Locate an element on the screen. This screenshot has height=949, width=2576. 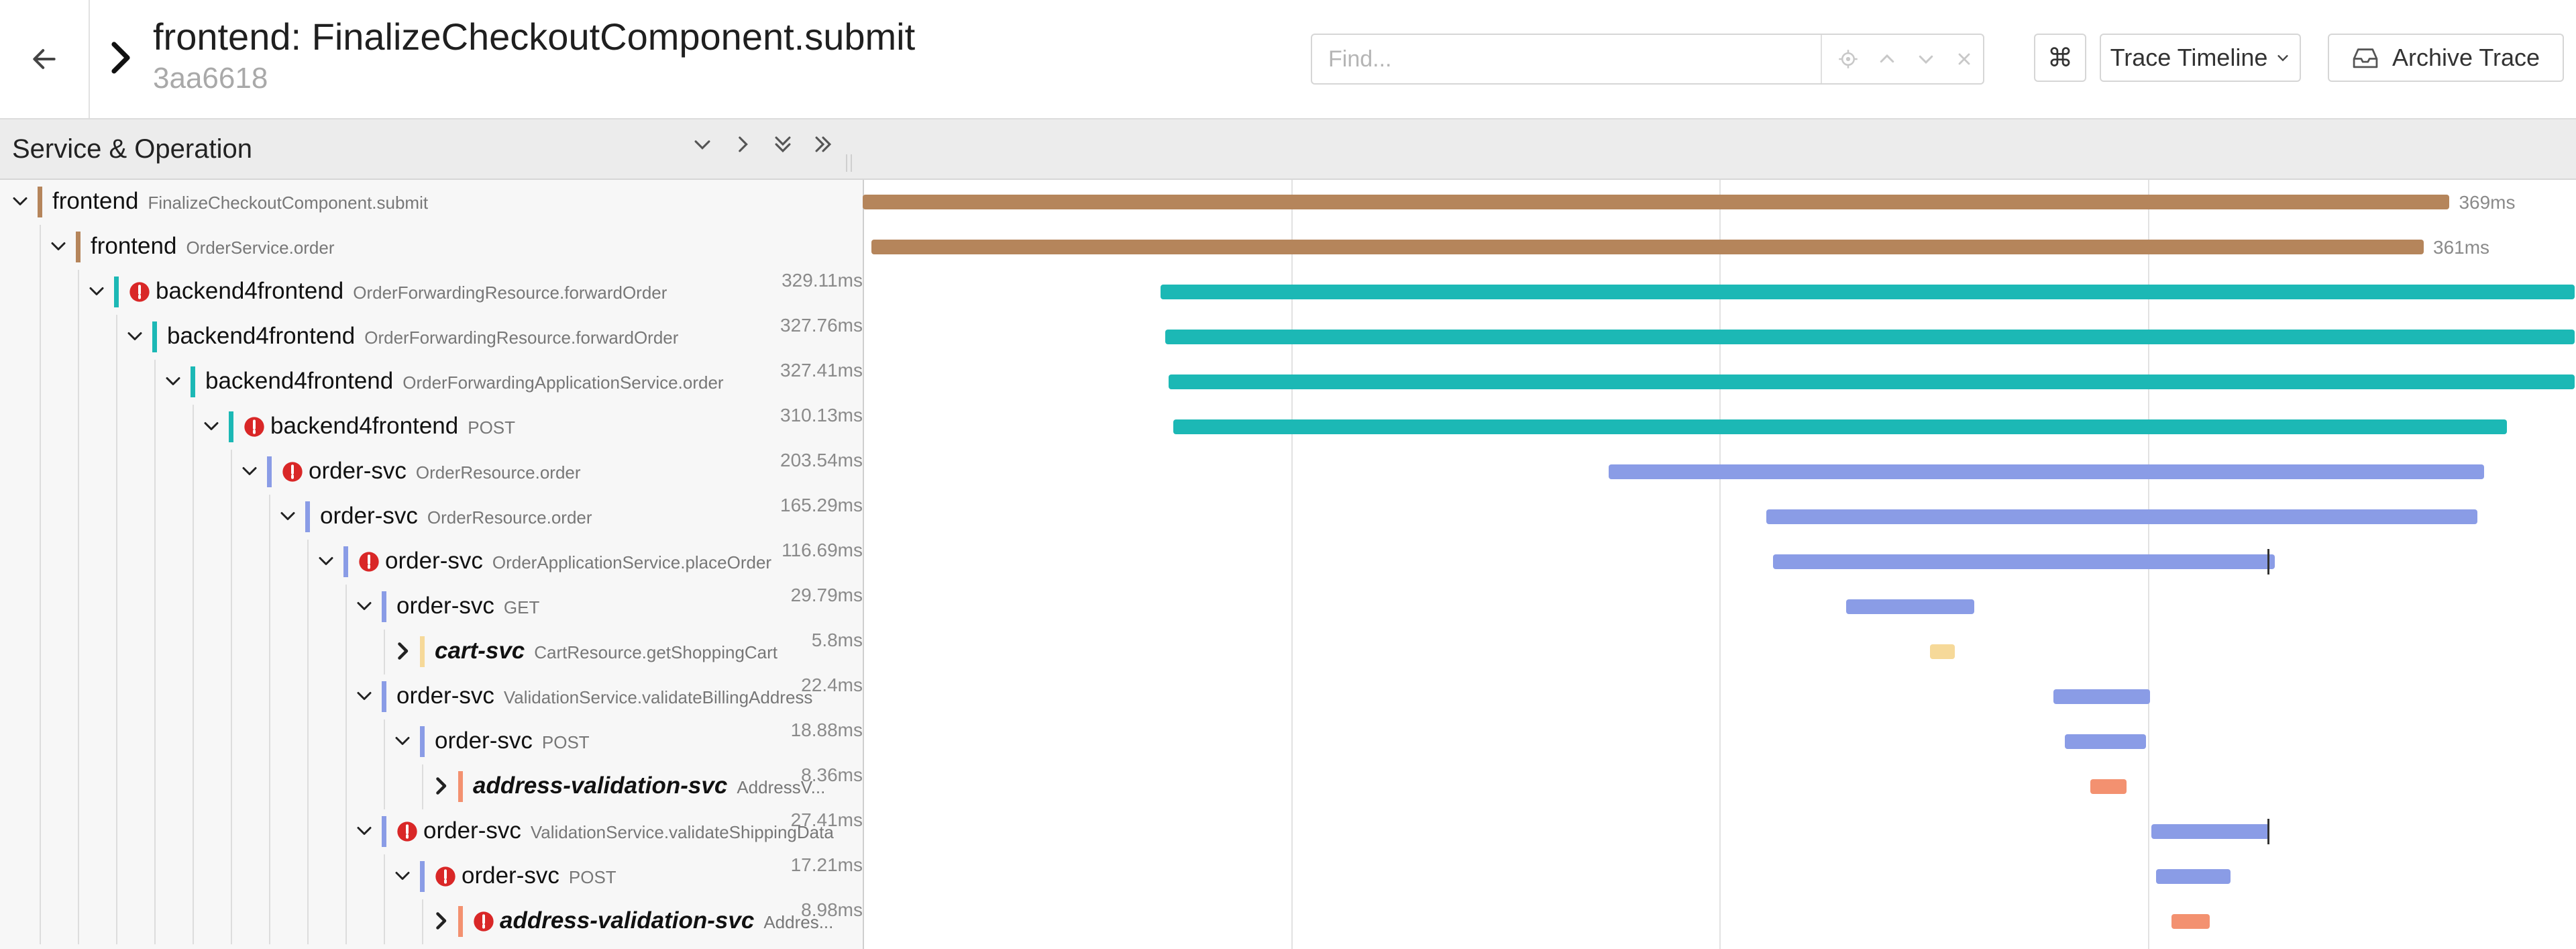
column-header: Service & Operation is located at coordinates (1288, 149).